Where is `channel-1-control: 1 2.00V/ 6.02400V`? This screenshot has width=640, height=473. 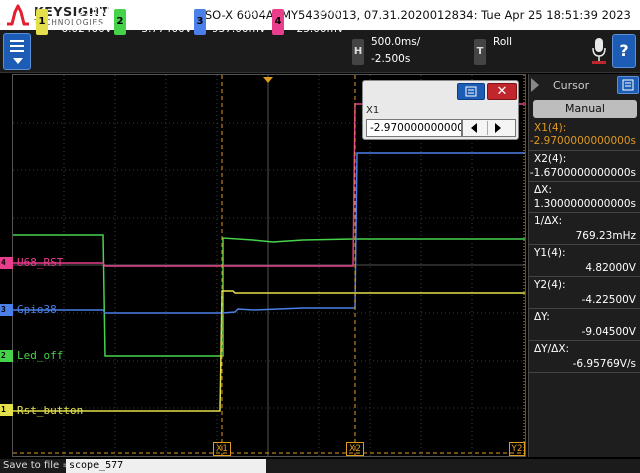 channel-1-control: 1 2.00V/ 6.02400V is located at coordinates (76, 21).